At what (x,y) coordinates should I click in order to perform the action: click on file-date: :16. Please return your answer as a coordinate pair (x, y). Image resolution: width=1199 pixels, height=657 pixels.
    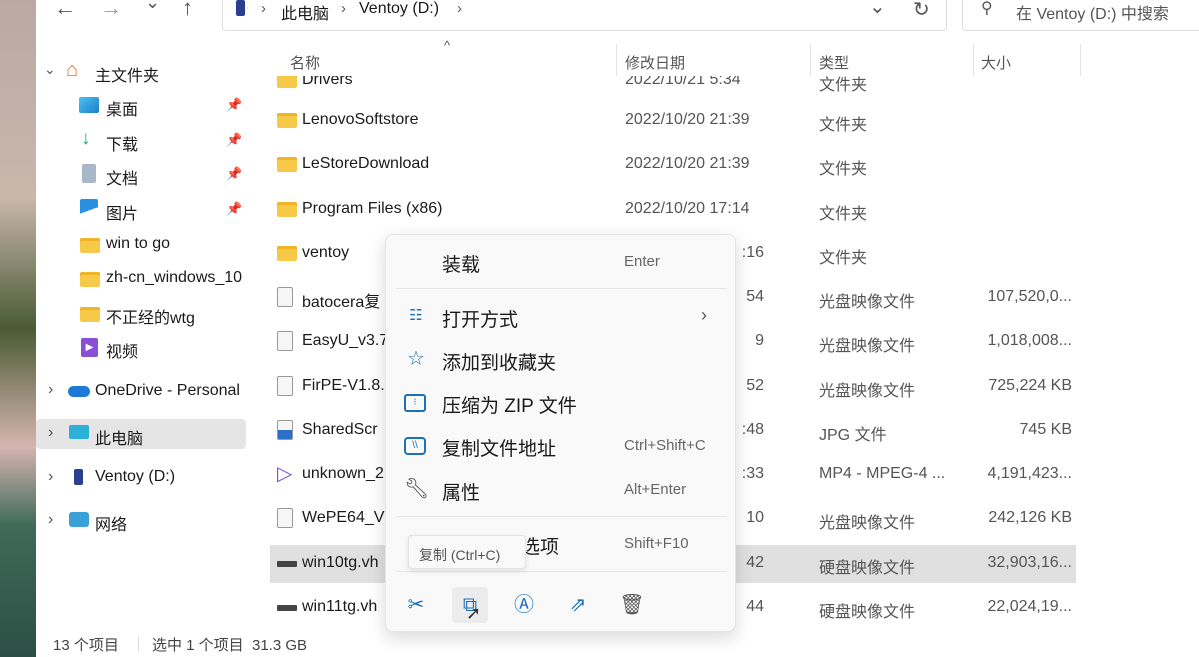
    Looking at the image, I should click on (752, 252).